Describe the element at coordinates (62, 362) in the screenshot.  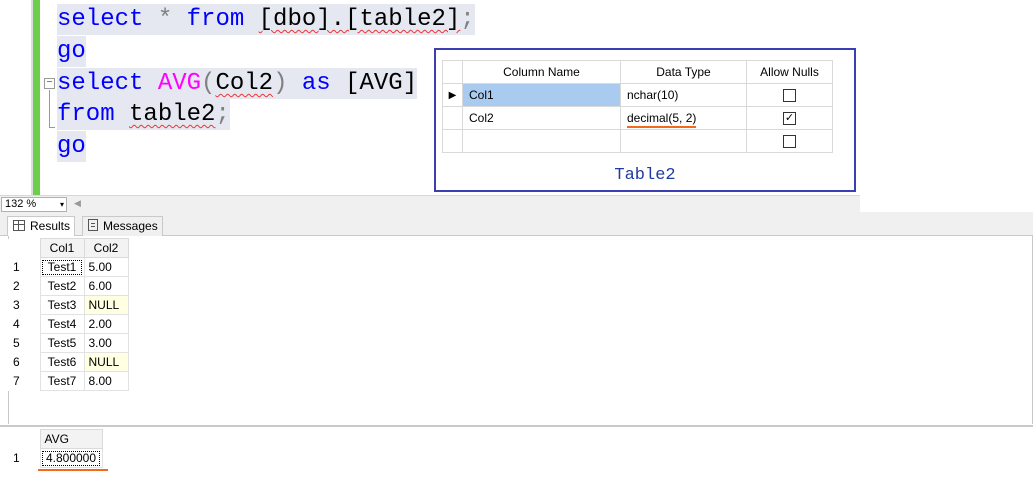
I see `grid-cell: Test6` at that location.